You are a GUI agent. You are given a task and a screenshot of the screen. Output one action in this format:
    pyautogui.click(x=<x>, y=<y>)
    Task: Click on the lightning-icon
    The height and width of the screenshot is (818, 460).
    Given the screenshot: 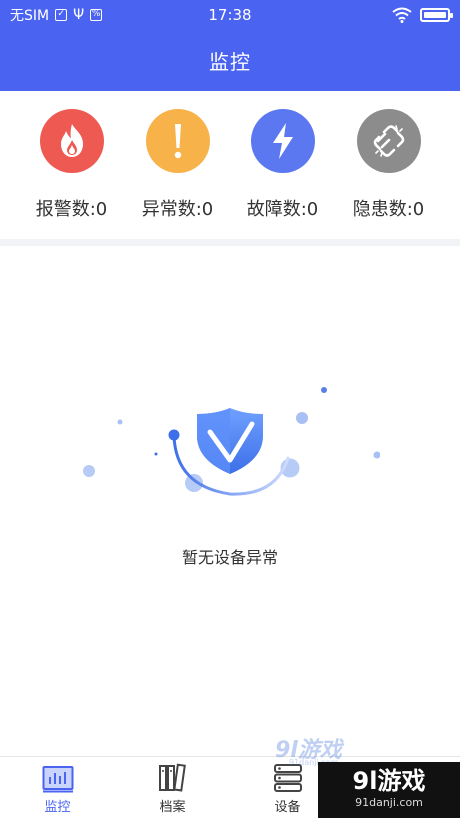 What is the action you would take?
    pyautogui.click(x=282, y=141)
    